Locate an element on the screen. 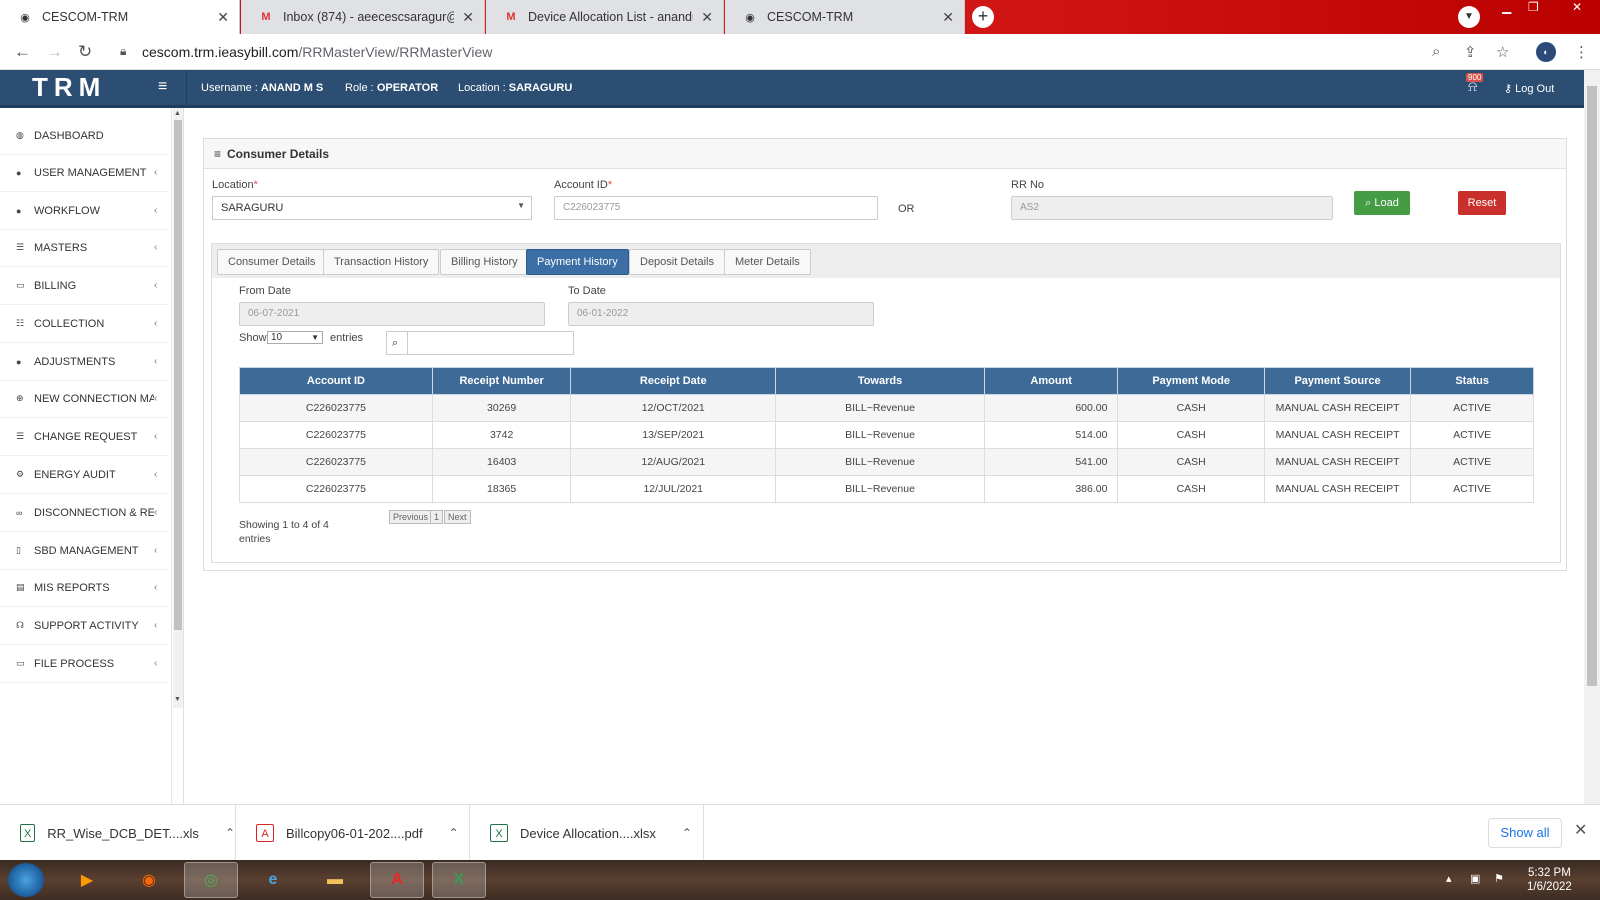 The image size is (1600, 900). column-header: Status is located at coordinates (1472, 381).